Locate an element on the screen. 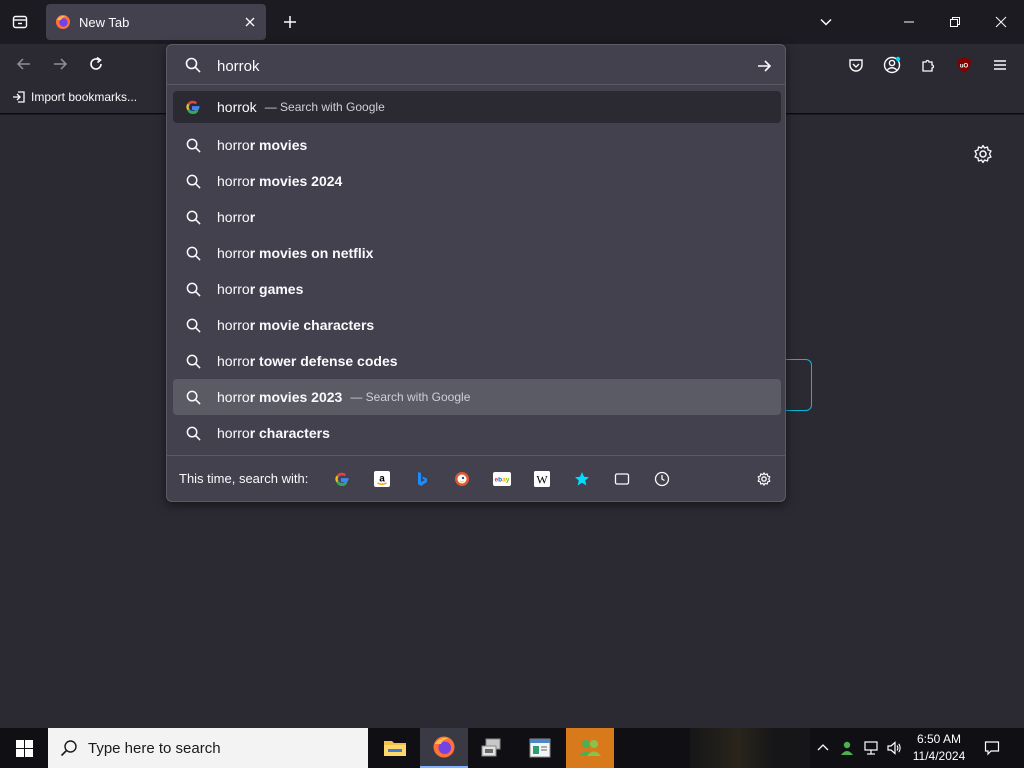 Image resolution: width=1024 pixels, height=768 pixels. forward-button is located at coordinates (60, 64).